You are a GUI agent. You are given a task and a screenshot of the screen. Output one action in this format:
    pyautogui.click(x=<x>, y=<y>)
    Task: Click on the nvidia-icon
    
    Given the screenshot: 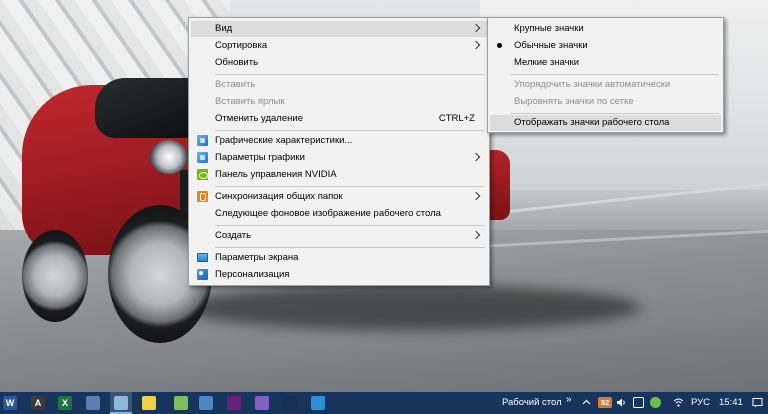 What is the action you would take?
    pyautogui.click(x=202, y=174)
    